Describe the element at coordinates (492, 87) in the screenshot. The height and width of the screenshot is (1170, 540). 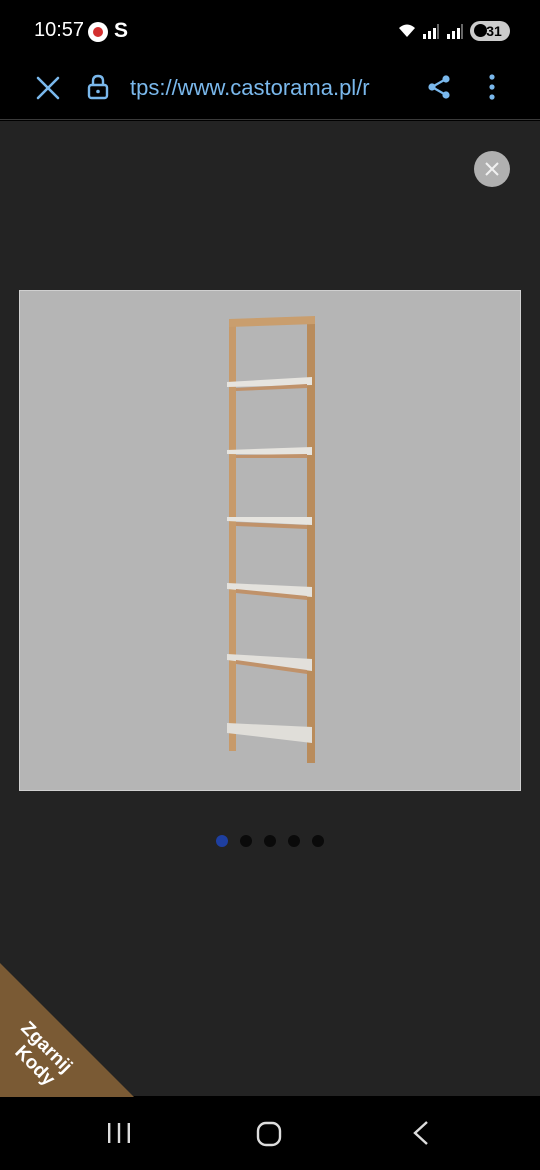
I see `more-vert-icon` at that location.